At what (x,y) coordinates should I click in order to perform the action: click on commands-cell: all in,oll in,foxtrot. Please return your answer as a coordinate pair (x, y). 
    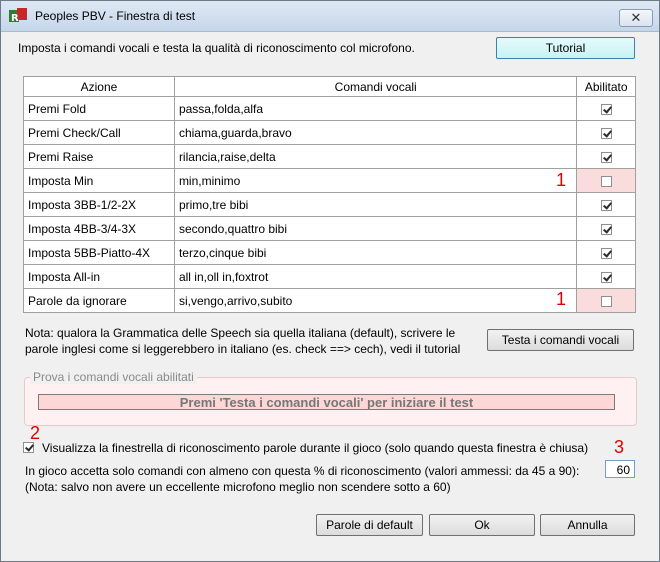
    Looking at the image, I should click on (375, 276).